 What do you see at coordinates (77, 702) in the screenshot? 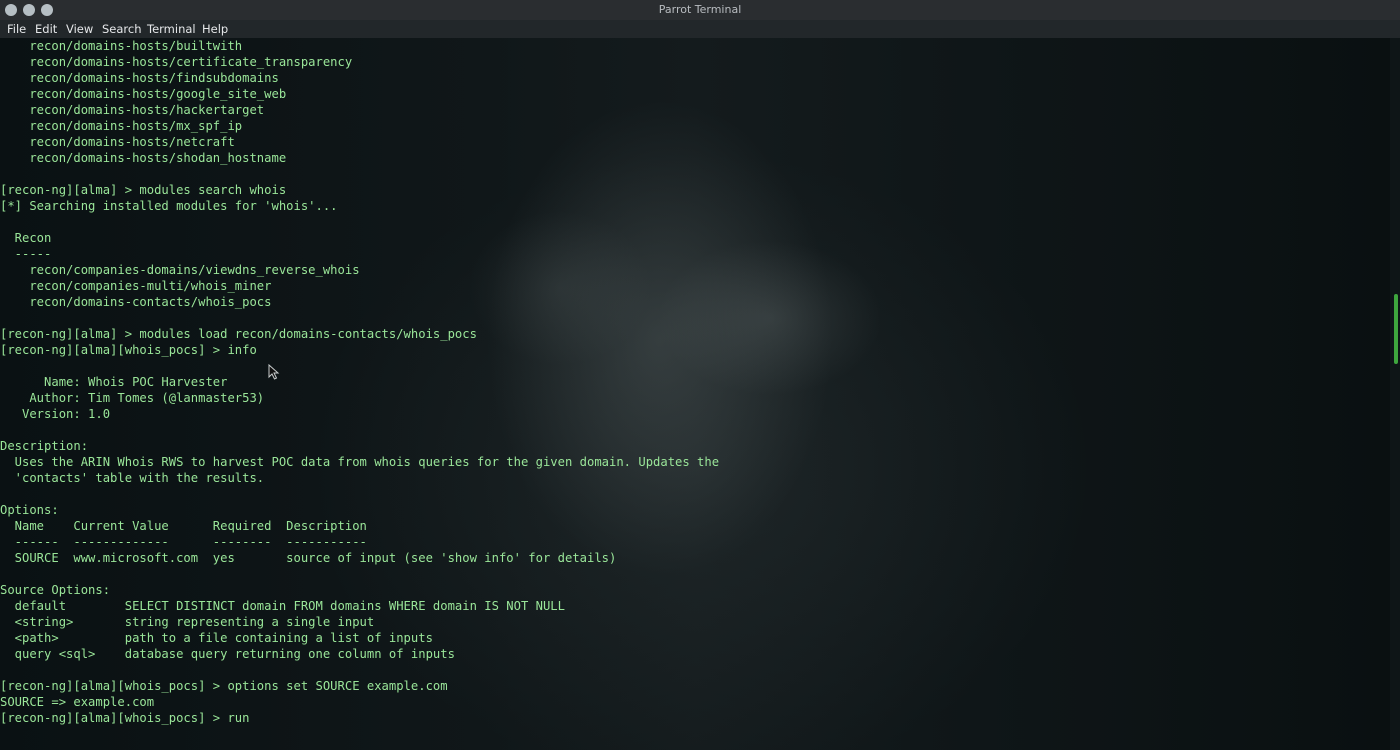
I see `terminal-line: SOURCE => example.com` at bounding box center [77, 702].